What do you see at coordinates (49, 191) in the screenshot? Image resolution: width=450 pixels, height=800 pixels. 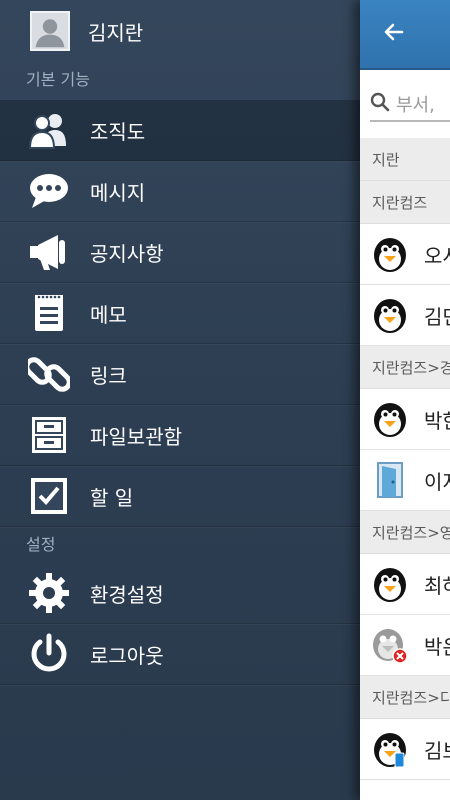 I see `chat-bubble-icon` at bounding box center [49, 191].